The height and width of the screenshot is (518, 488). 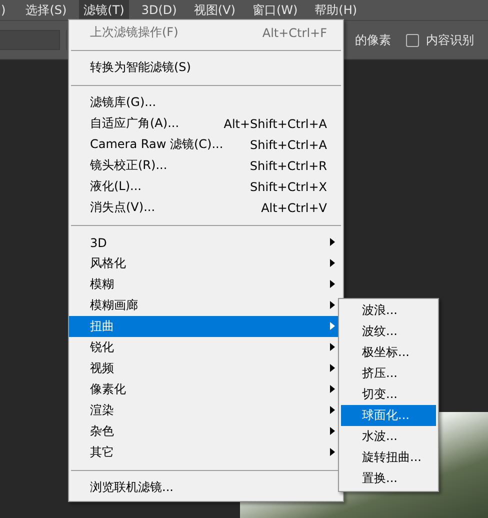 I want to click on menu-item: 模糊, so click(x=206, y=284).